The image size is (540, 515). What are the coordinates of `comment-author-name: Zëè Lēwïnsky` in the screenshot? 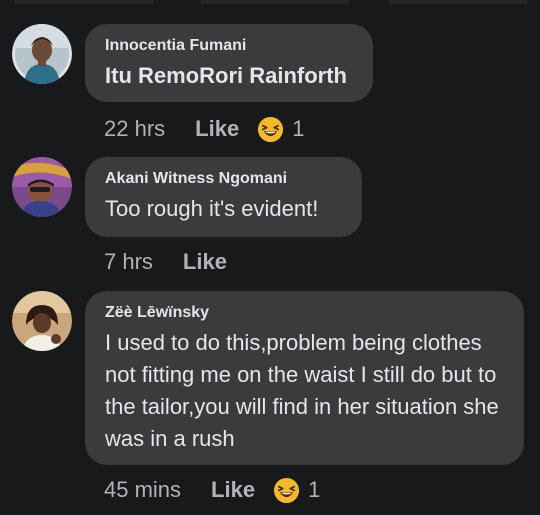 It's located at (304, 313).